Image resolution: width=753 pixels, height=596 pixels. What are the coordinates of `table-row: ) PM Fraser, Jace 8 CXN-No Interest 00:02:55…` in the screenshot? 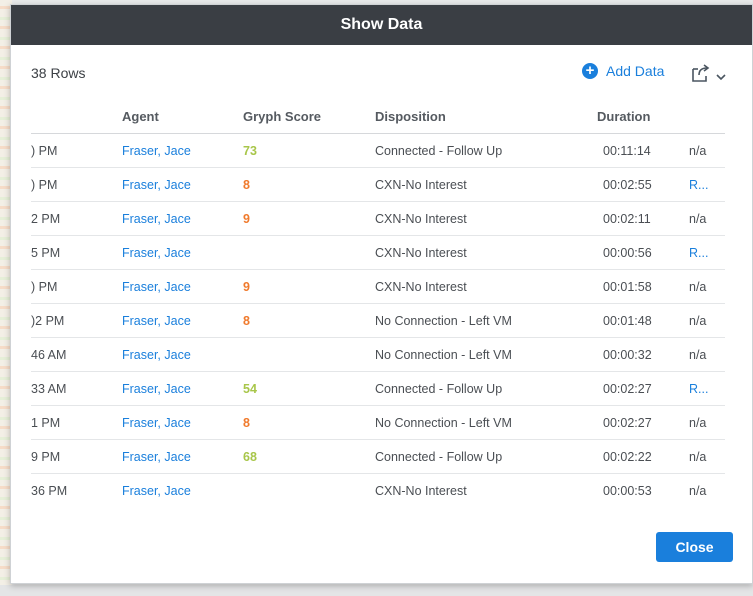 It's located at (378, 185).